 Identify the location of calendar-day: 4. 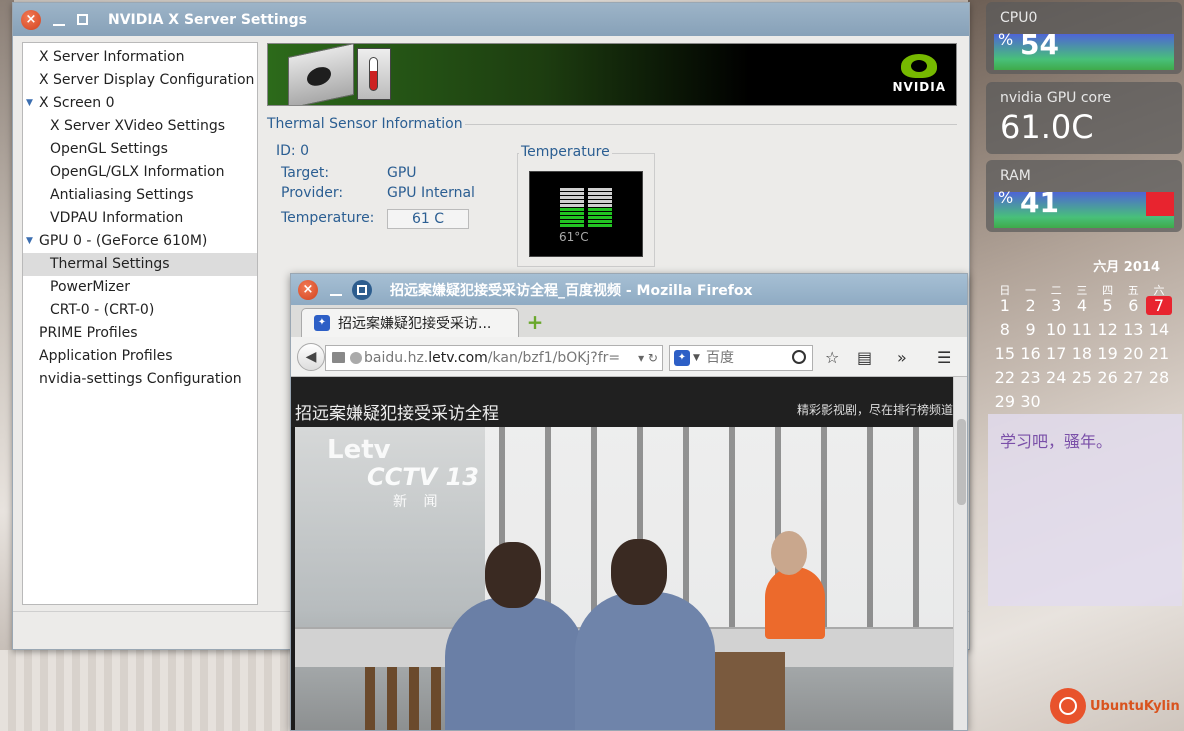
(1082, 305).